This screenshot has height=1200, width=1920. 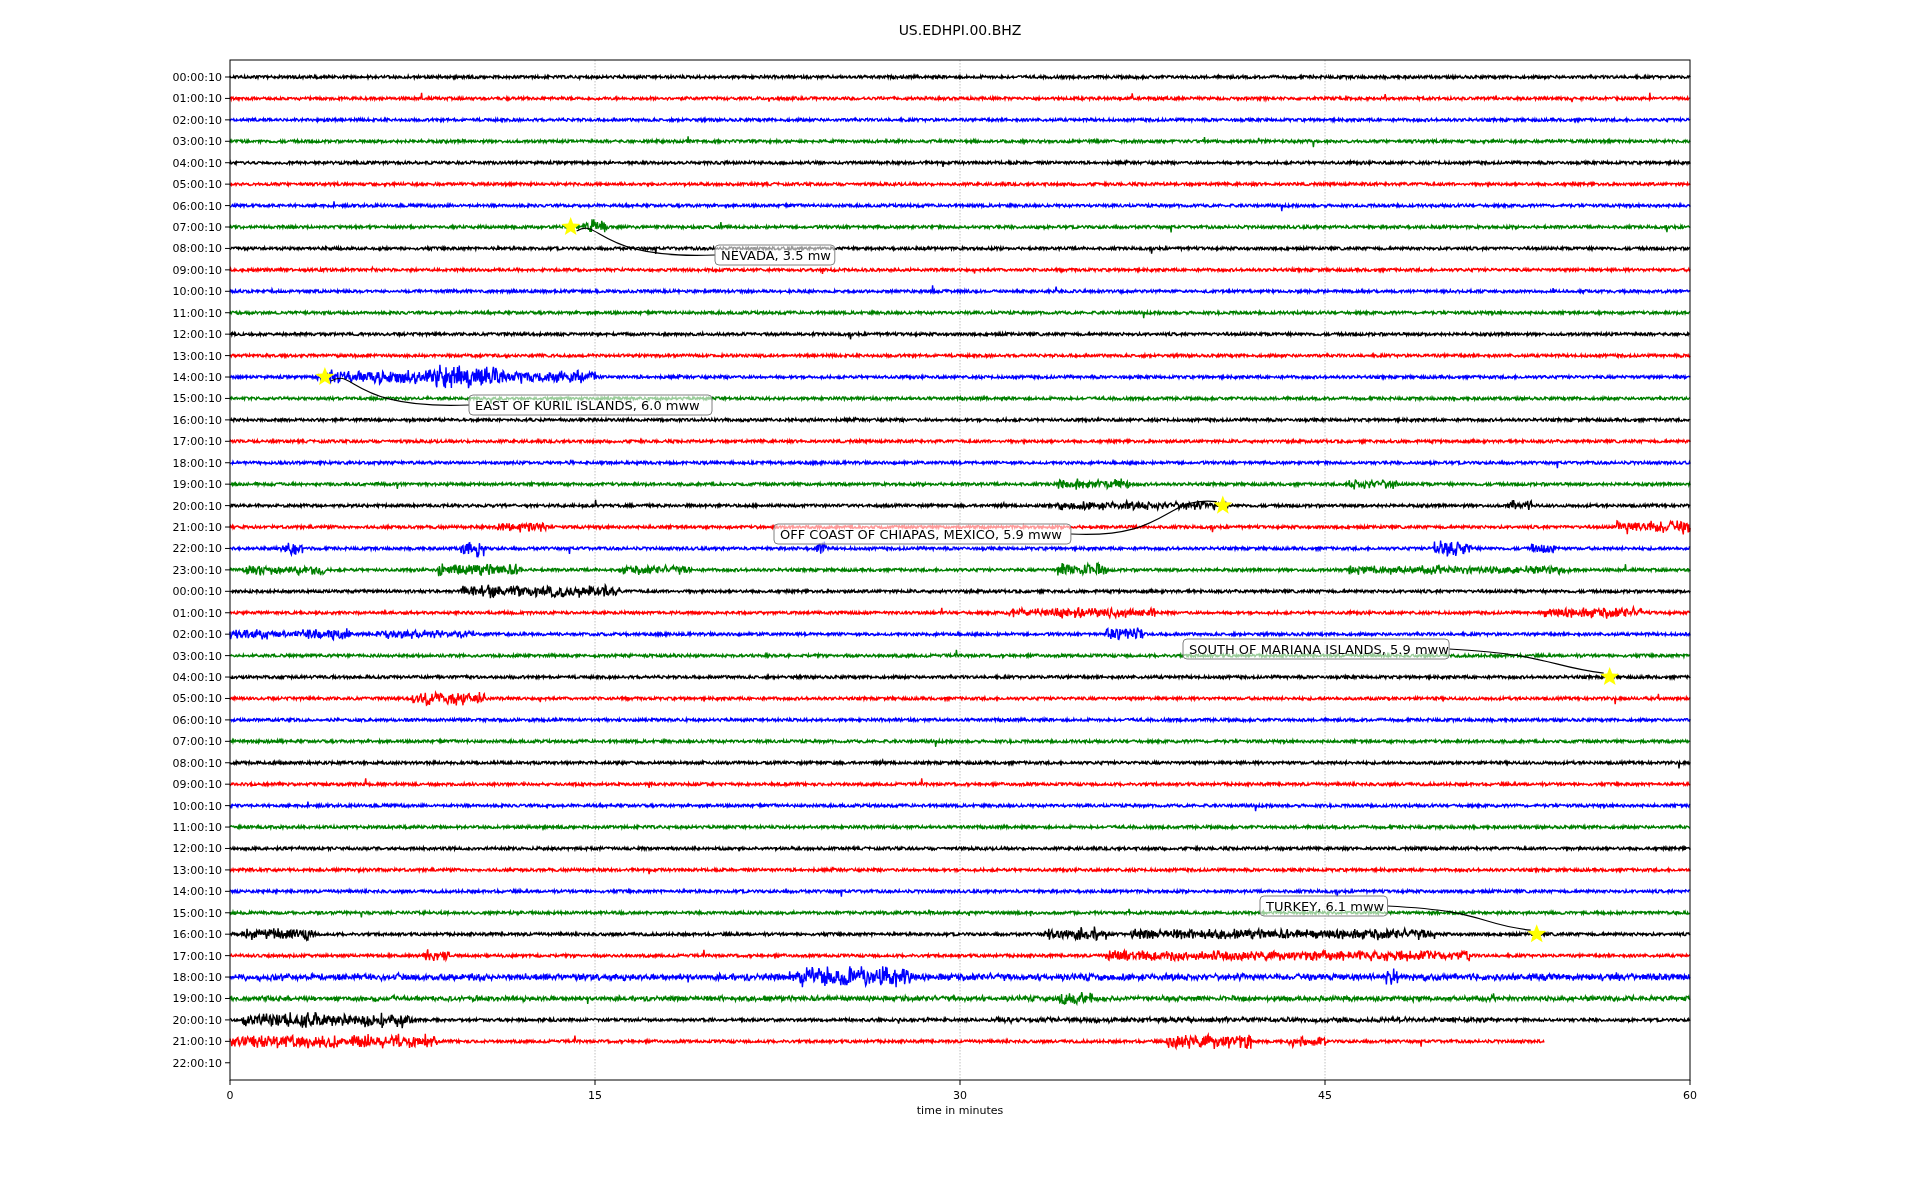 What do you see at coordinates (197, 570) in the screenshot?
I see `axis-tick-label: 23:00:10` at bounding box center [197, 570].